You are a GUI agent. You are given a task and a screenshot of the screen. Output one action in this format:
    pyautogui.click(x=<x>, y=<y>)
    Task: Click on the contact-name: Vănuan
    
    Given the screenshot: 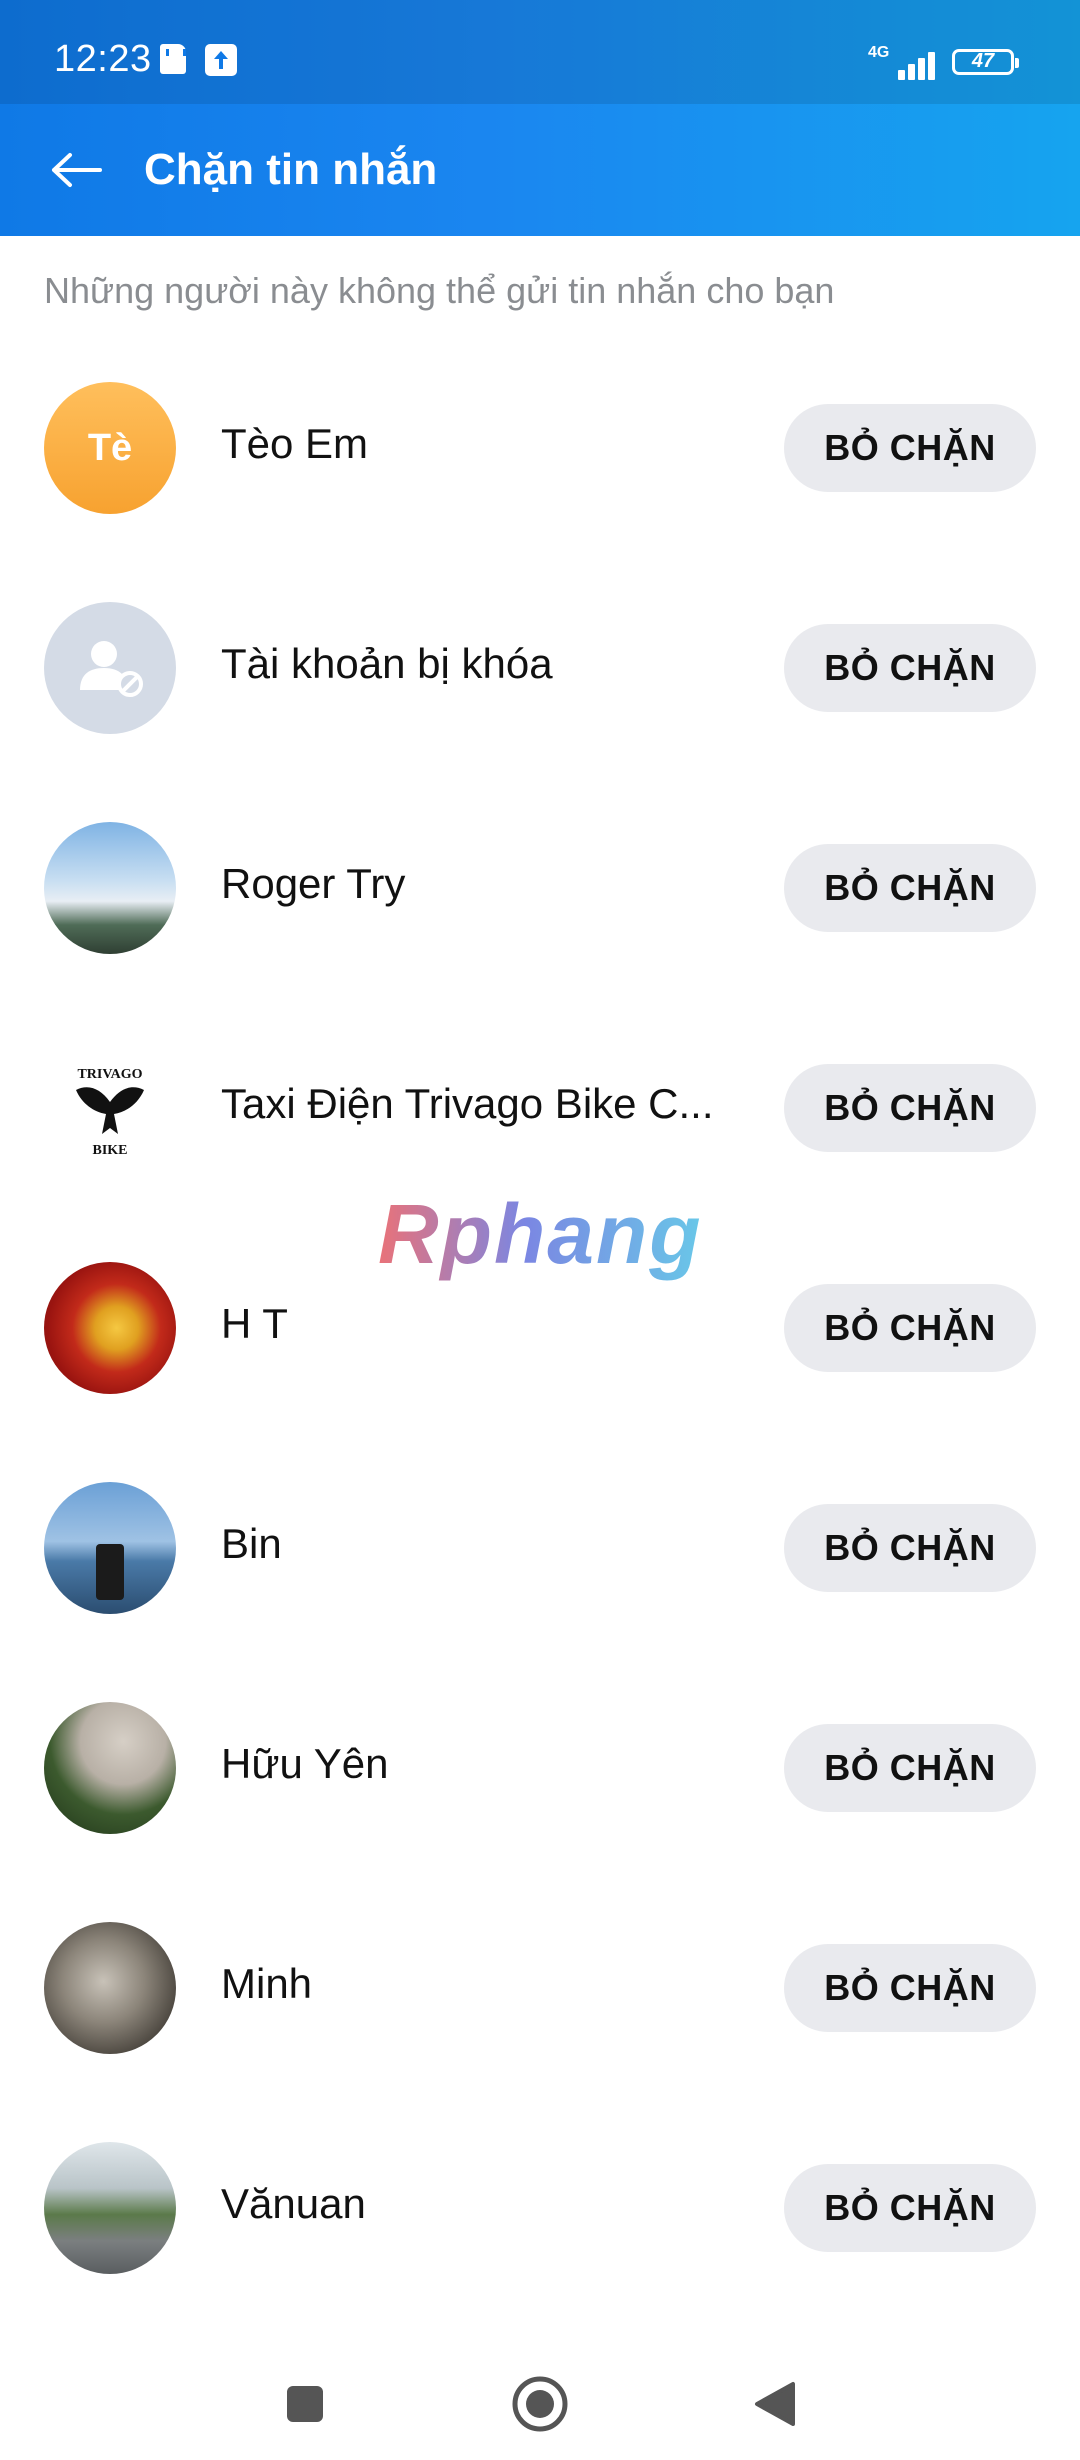 What is the action you would take?
    pyautogui.click(x=471, y=2204)
    